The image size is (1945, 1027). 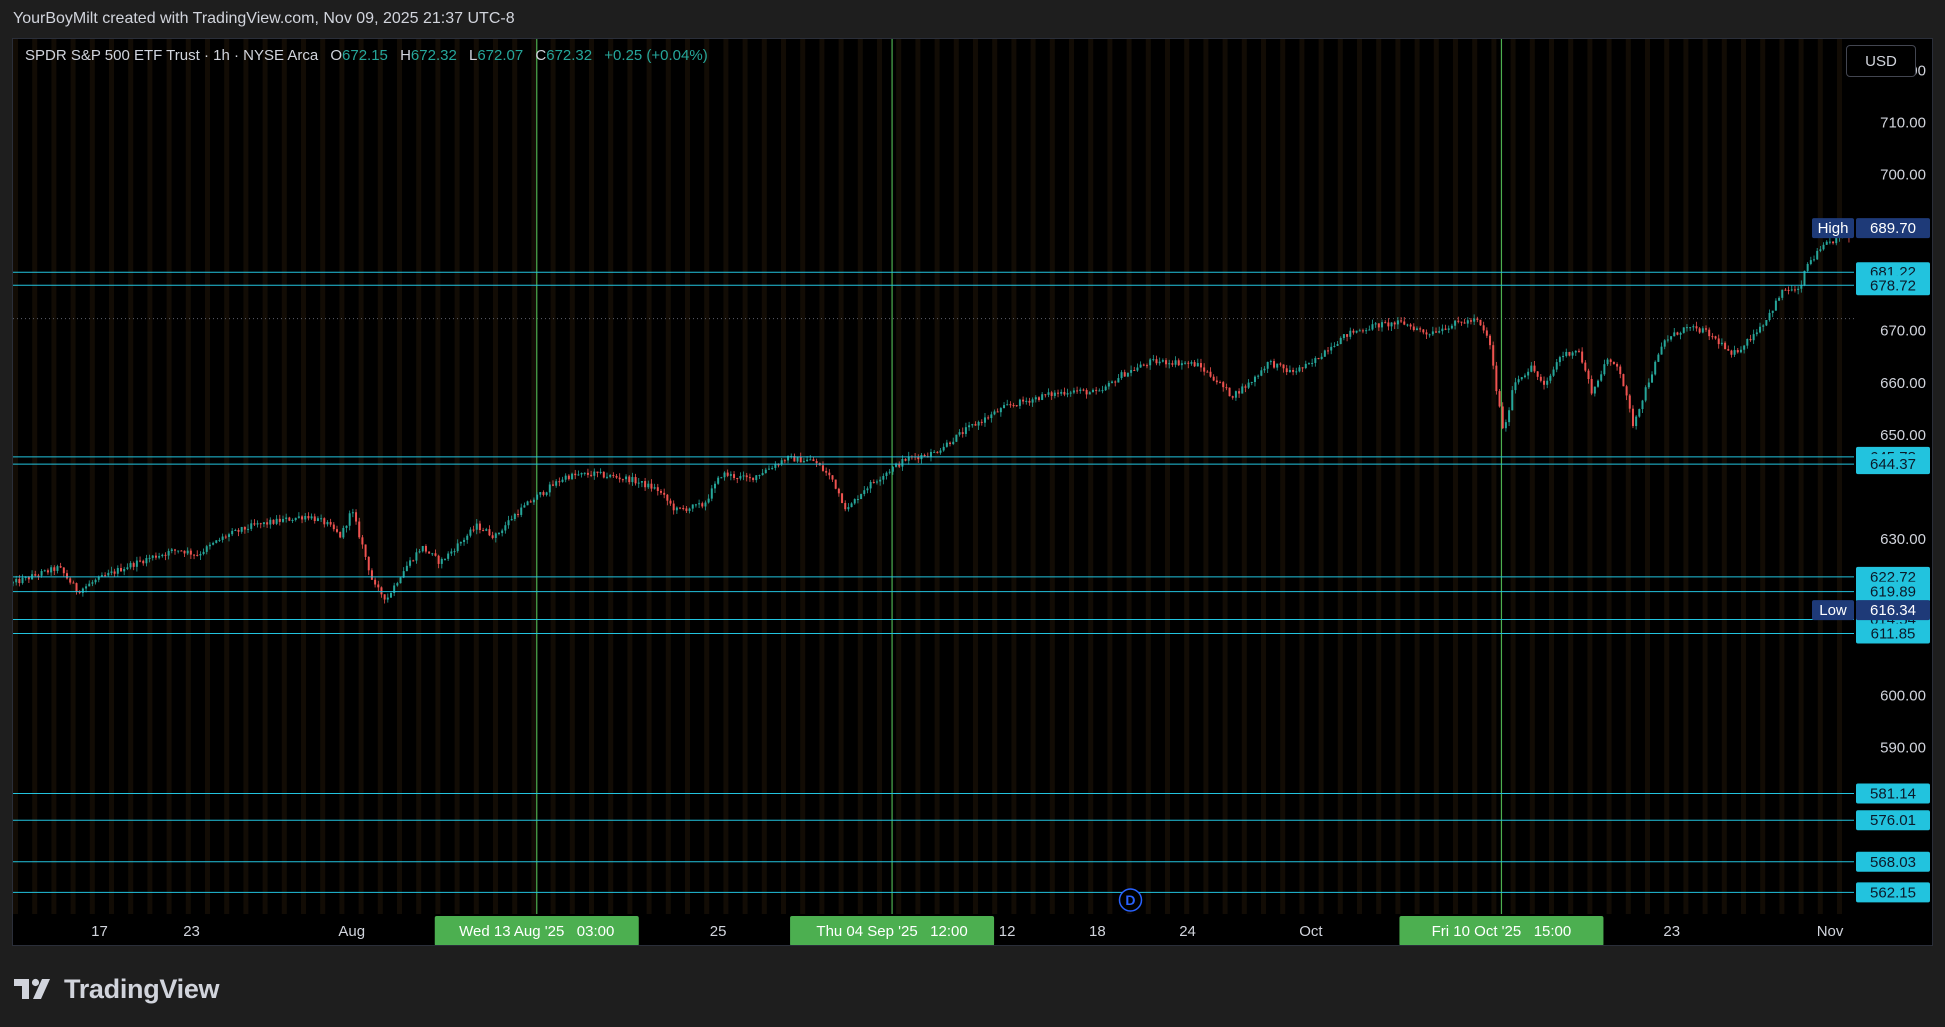 What do you see at coordinates (117, 989) in the screenshot?
I see `tradingview-logo: TradingView` at bounding box center [117, 989].